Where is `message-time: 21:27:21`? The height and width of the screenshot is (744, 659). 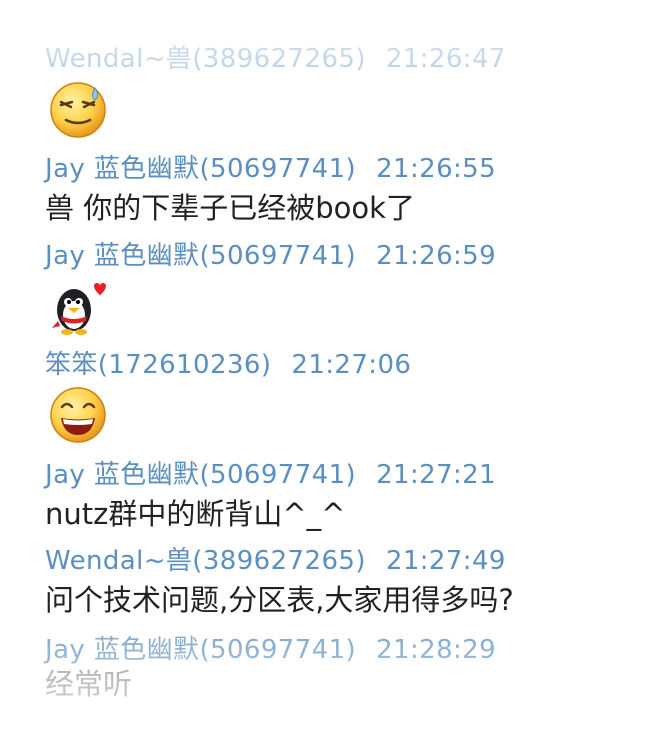 message-time: 21:27:21 is located at coordinates (436, 475).